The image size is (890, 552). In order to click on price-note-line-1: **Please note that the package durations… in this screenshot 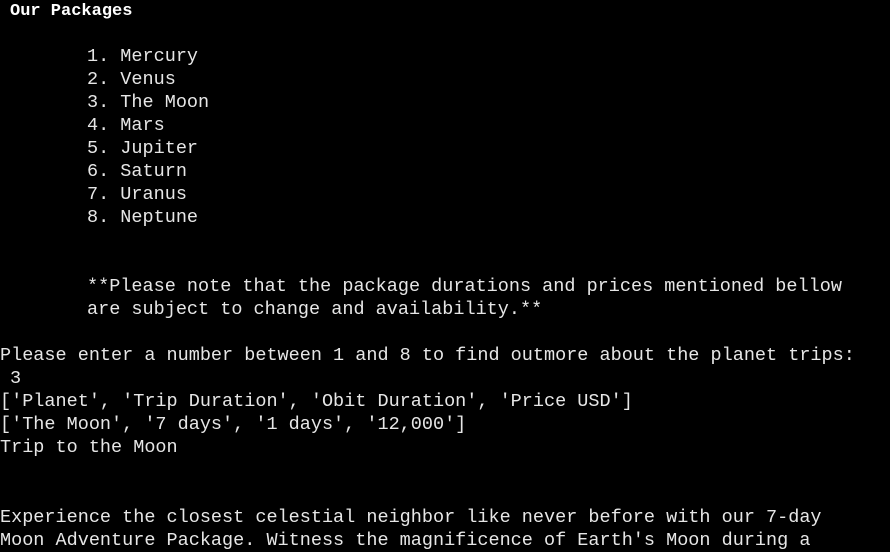, I will do `click(464, 286)`.